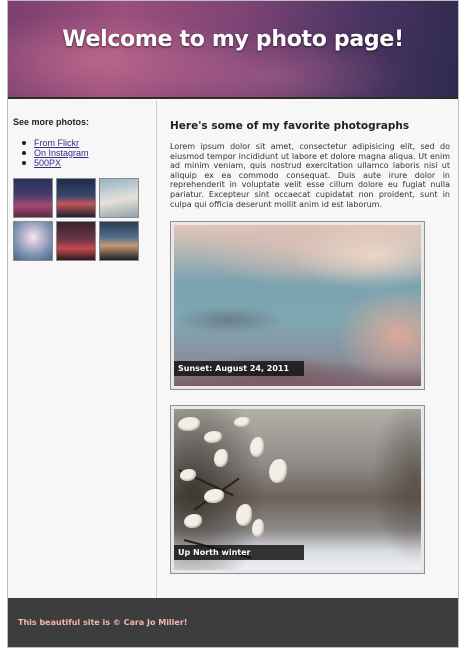  I want to click on photo-caption: Sunset: August 24, 2011, so click(239, 368).